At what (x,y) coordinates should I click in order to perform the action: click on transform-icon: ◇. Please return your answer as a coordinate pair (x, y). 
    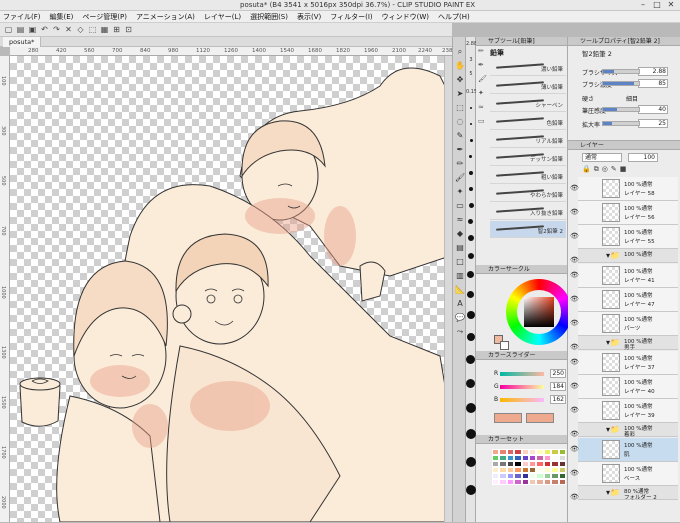
    Looking at the image, I should click on (80, 29).